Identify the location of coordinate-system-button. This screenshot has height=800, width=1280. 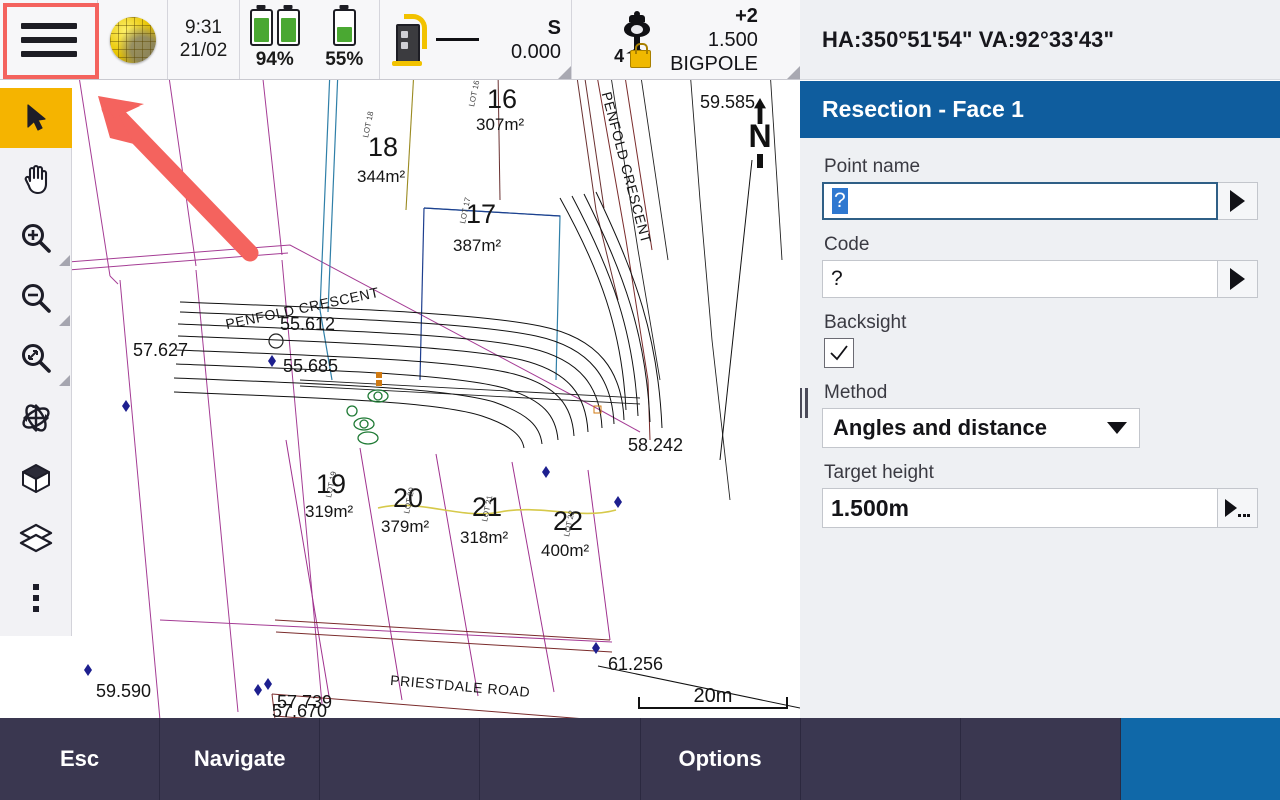
(133, 39).